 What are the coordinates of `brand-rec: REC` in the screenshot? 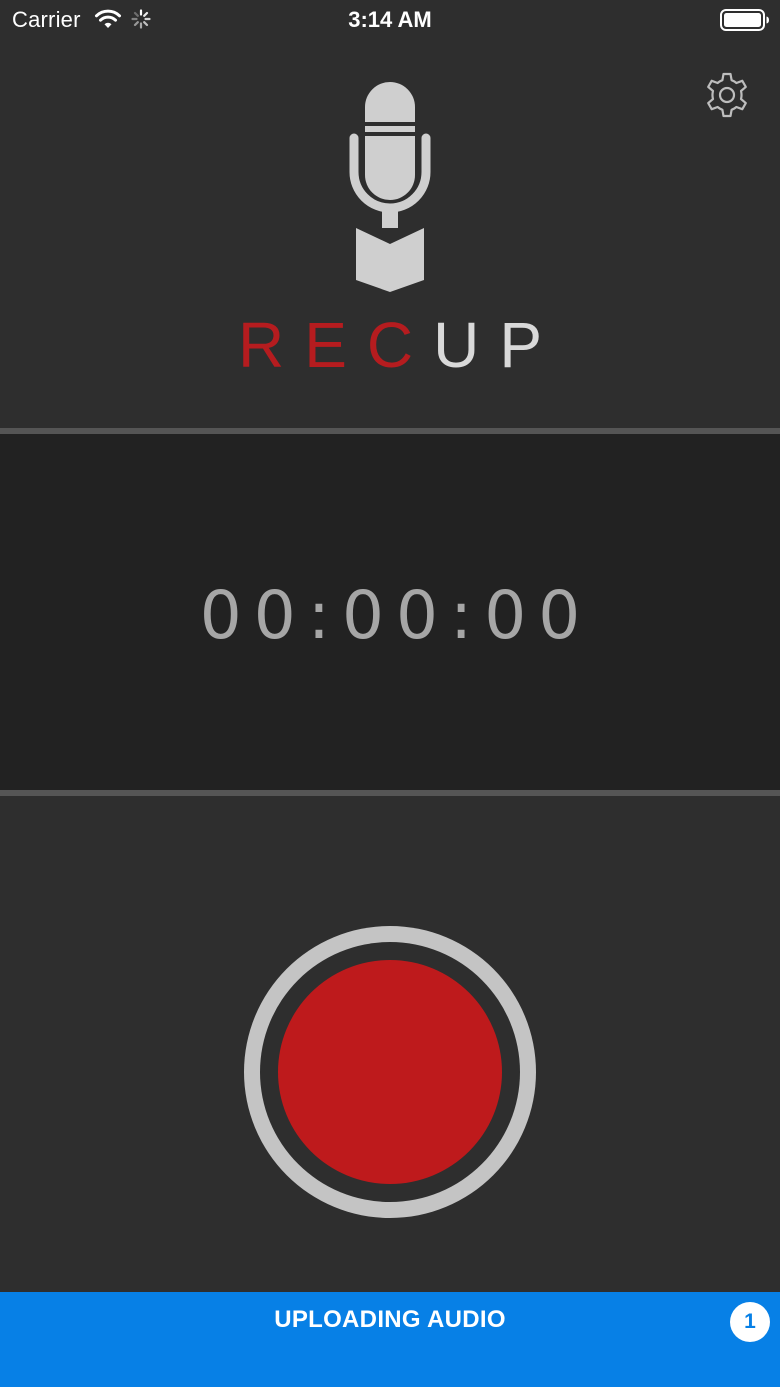 It's located at (335, 345).